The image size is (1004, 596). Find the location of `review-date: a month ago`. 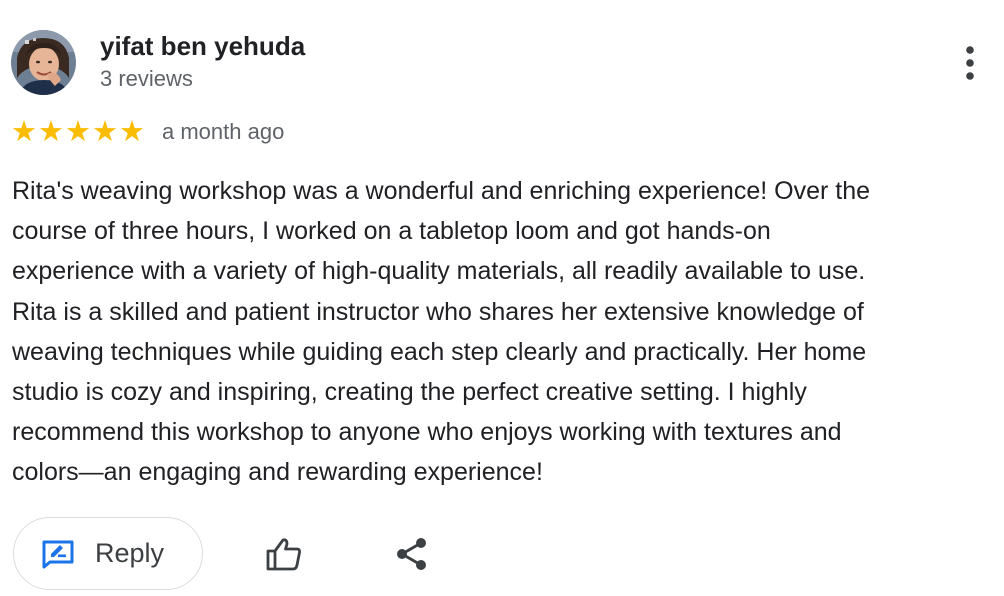

review-date: a month ago is located at coordinates (223, 131).